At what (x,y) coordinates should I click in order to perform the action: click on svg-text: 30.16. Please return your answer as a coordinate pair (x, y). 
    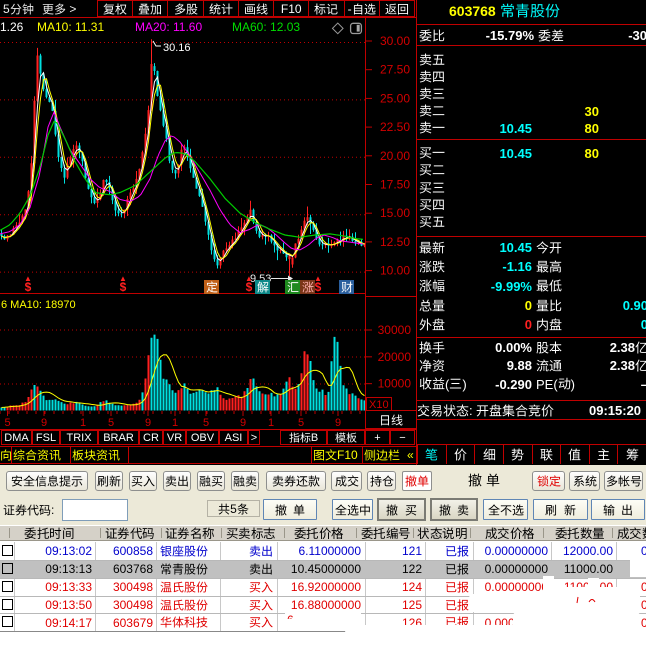
    Looking at the image, I should click on (177, 48).